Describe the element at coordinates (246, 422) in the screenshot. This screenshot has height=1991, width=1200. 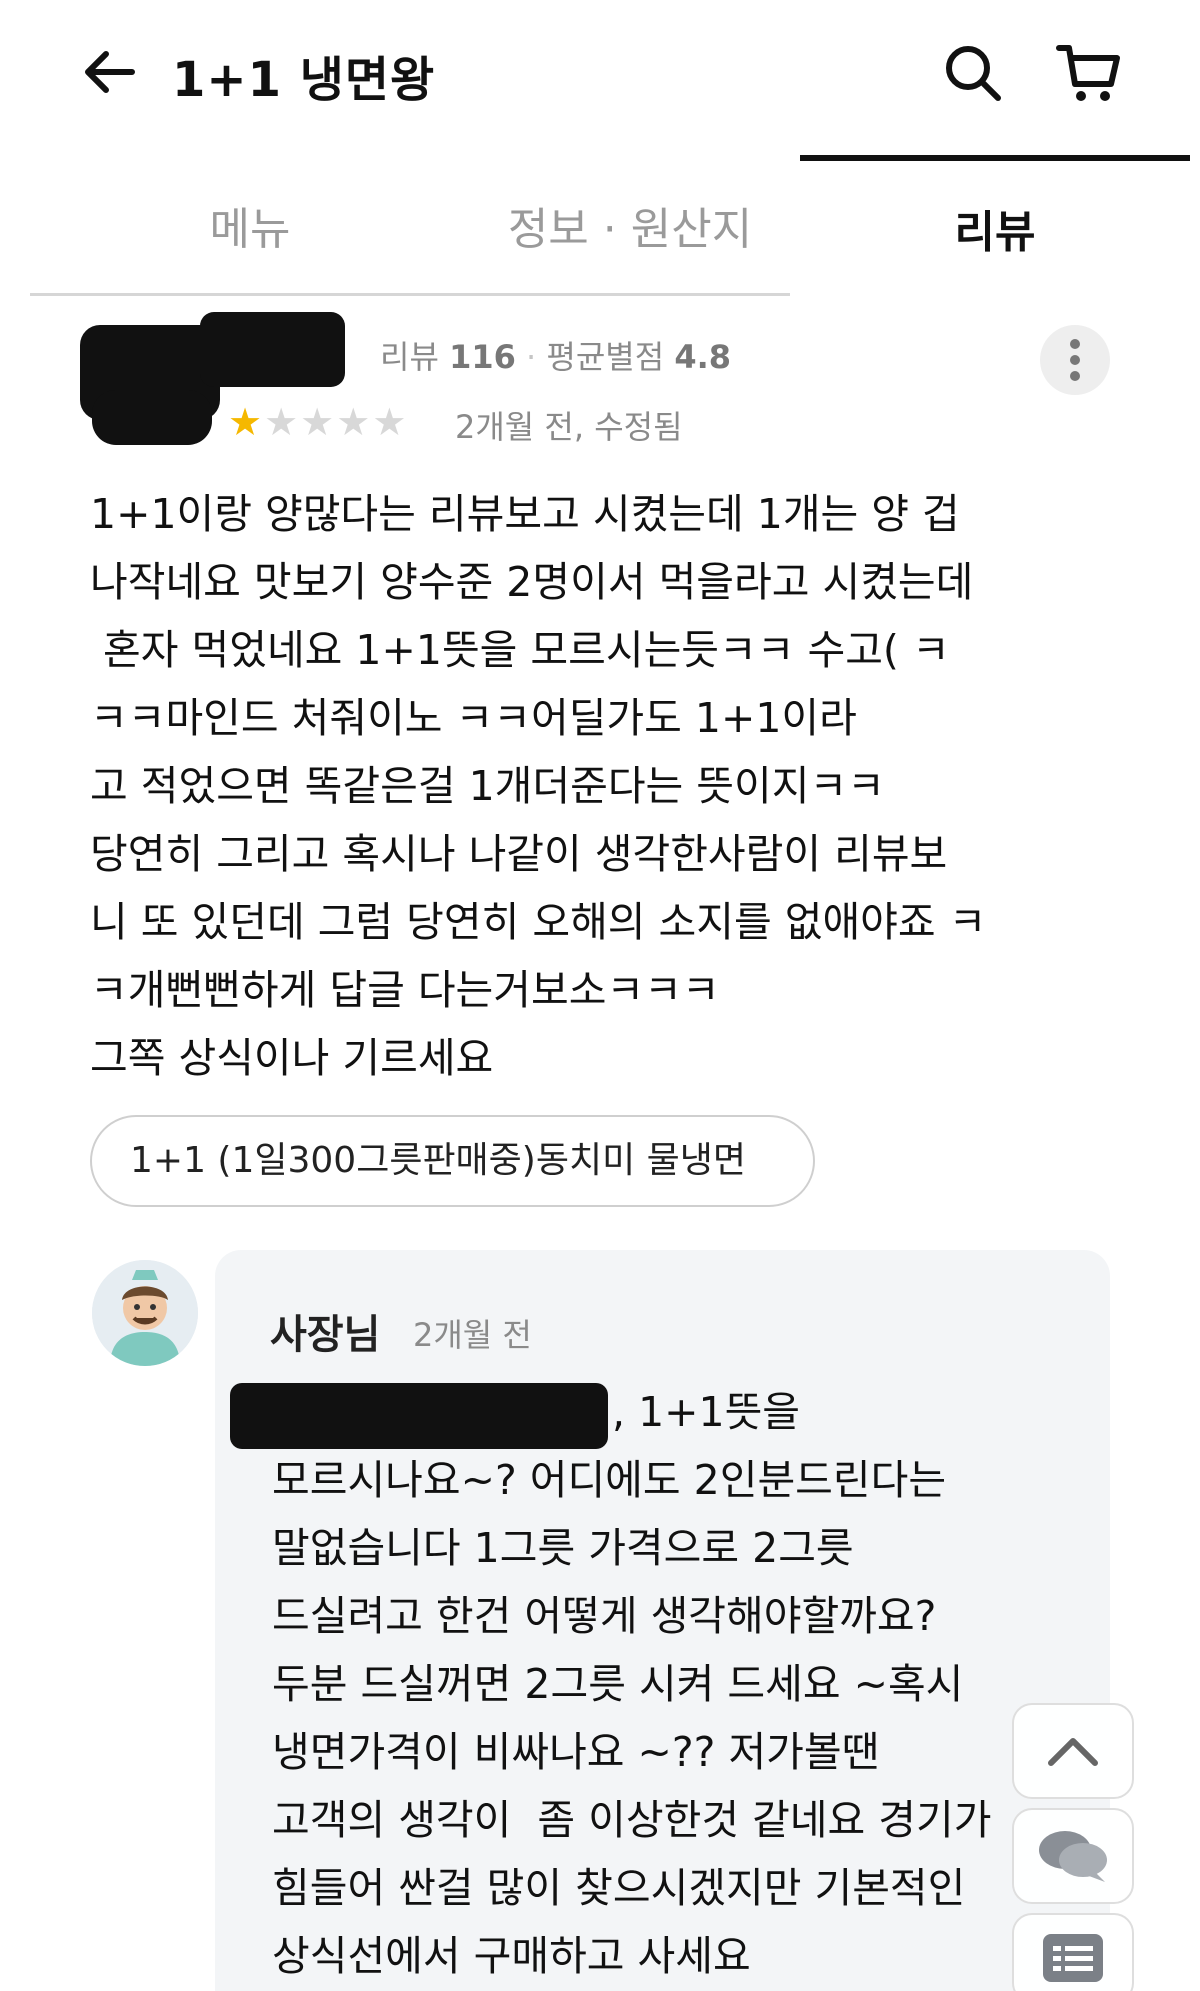
I see `star-filled-icon: ★` at that location.